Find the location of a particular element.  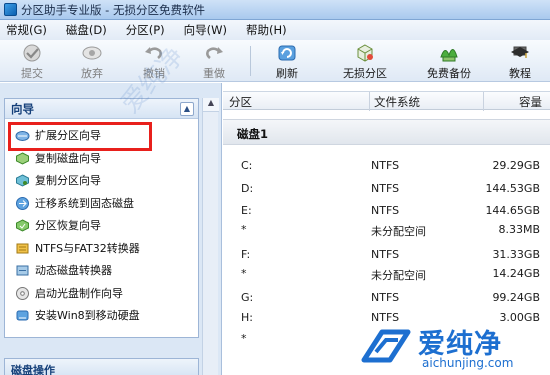

partition-cell: C: is located at coordinates (247, 165).